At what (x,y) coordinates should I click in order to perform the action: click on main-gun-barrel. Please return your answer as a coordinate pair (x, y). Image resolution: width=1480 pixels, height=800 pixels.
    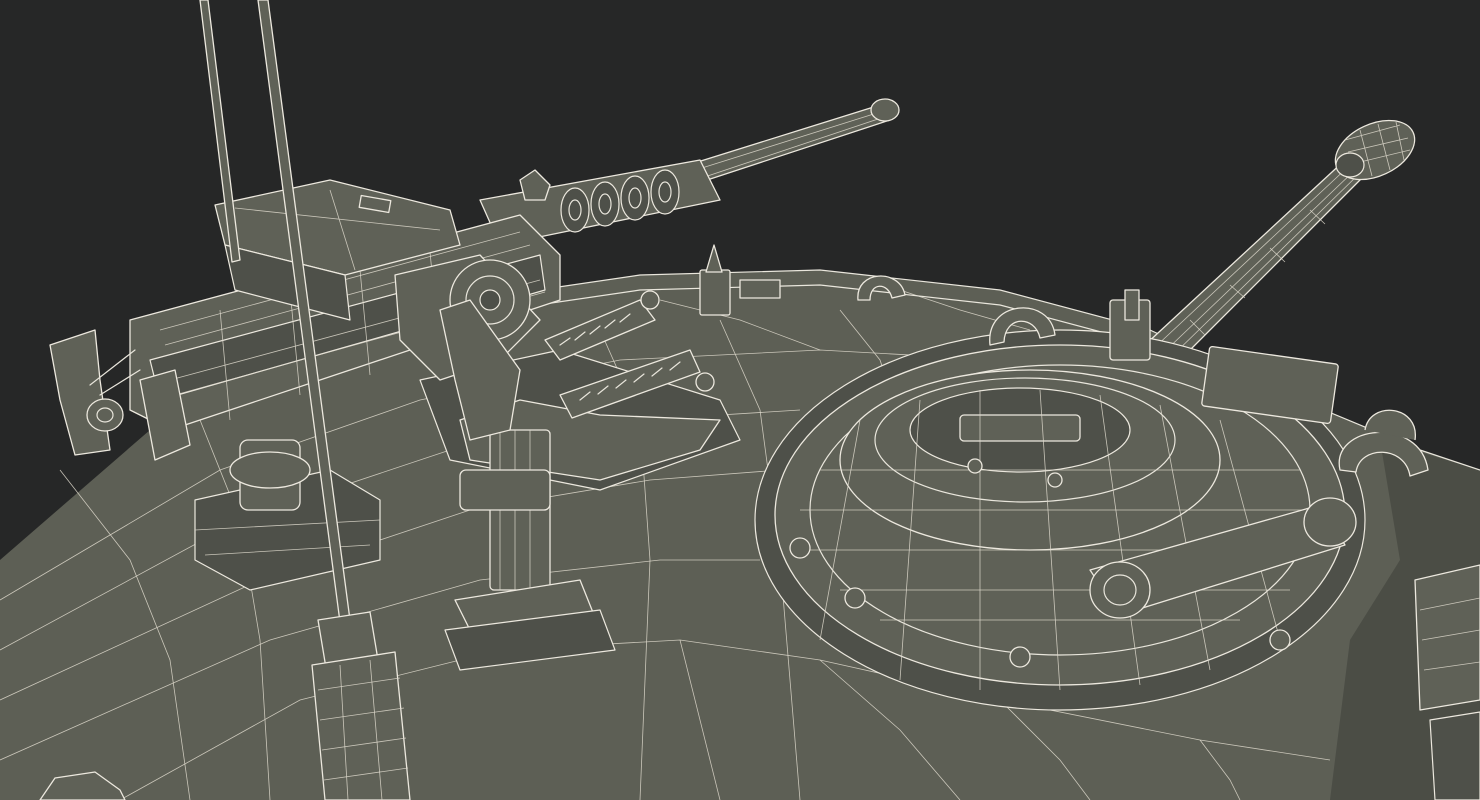
    Looking at the image, I should click on (1280, 242).